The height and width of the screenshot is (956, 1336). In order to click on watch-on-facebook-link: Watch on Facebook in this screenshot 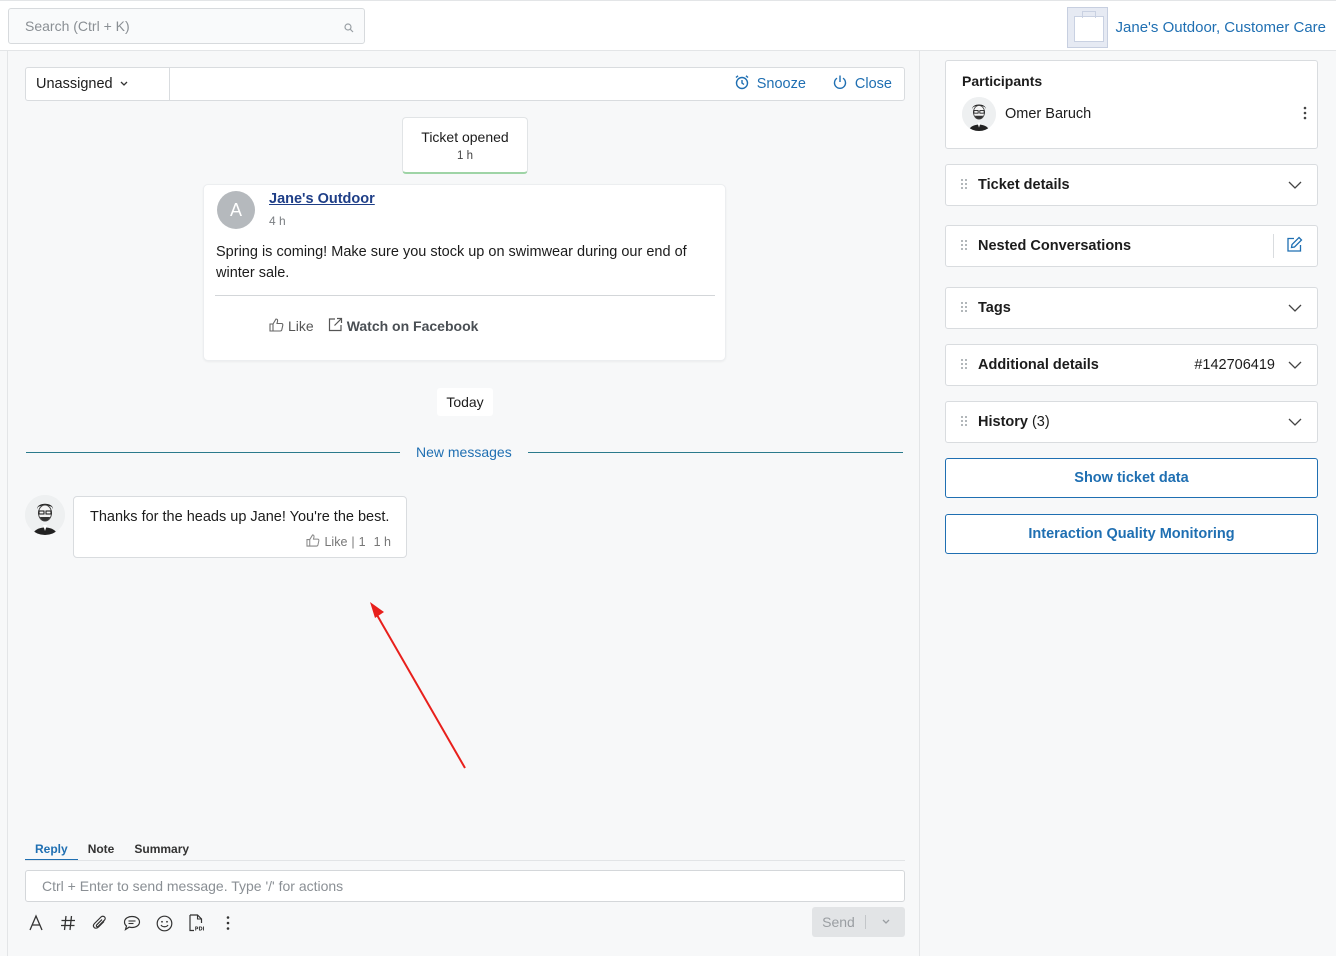, I will do `click(403, 326)`.